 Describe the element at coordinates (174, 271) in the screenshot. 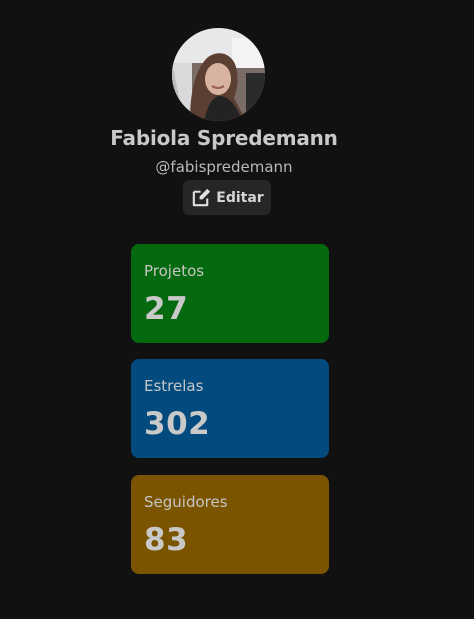

I see `projects-label: Projetos` at that location.